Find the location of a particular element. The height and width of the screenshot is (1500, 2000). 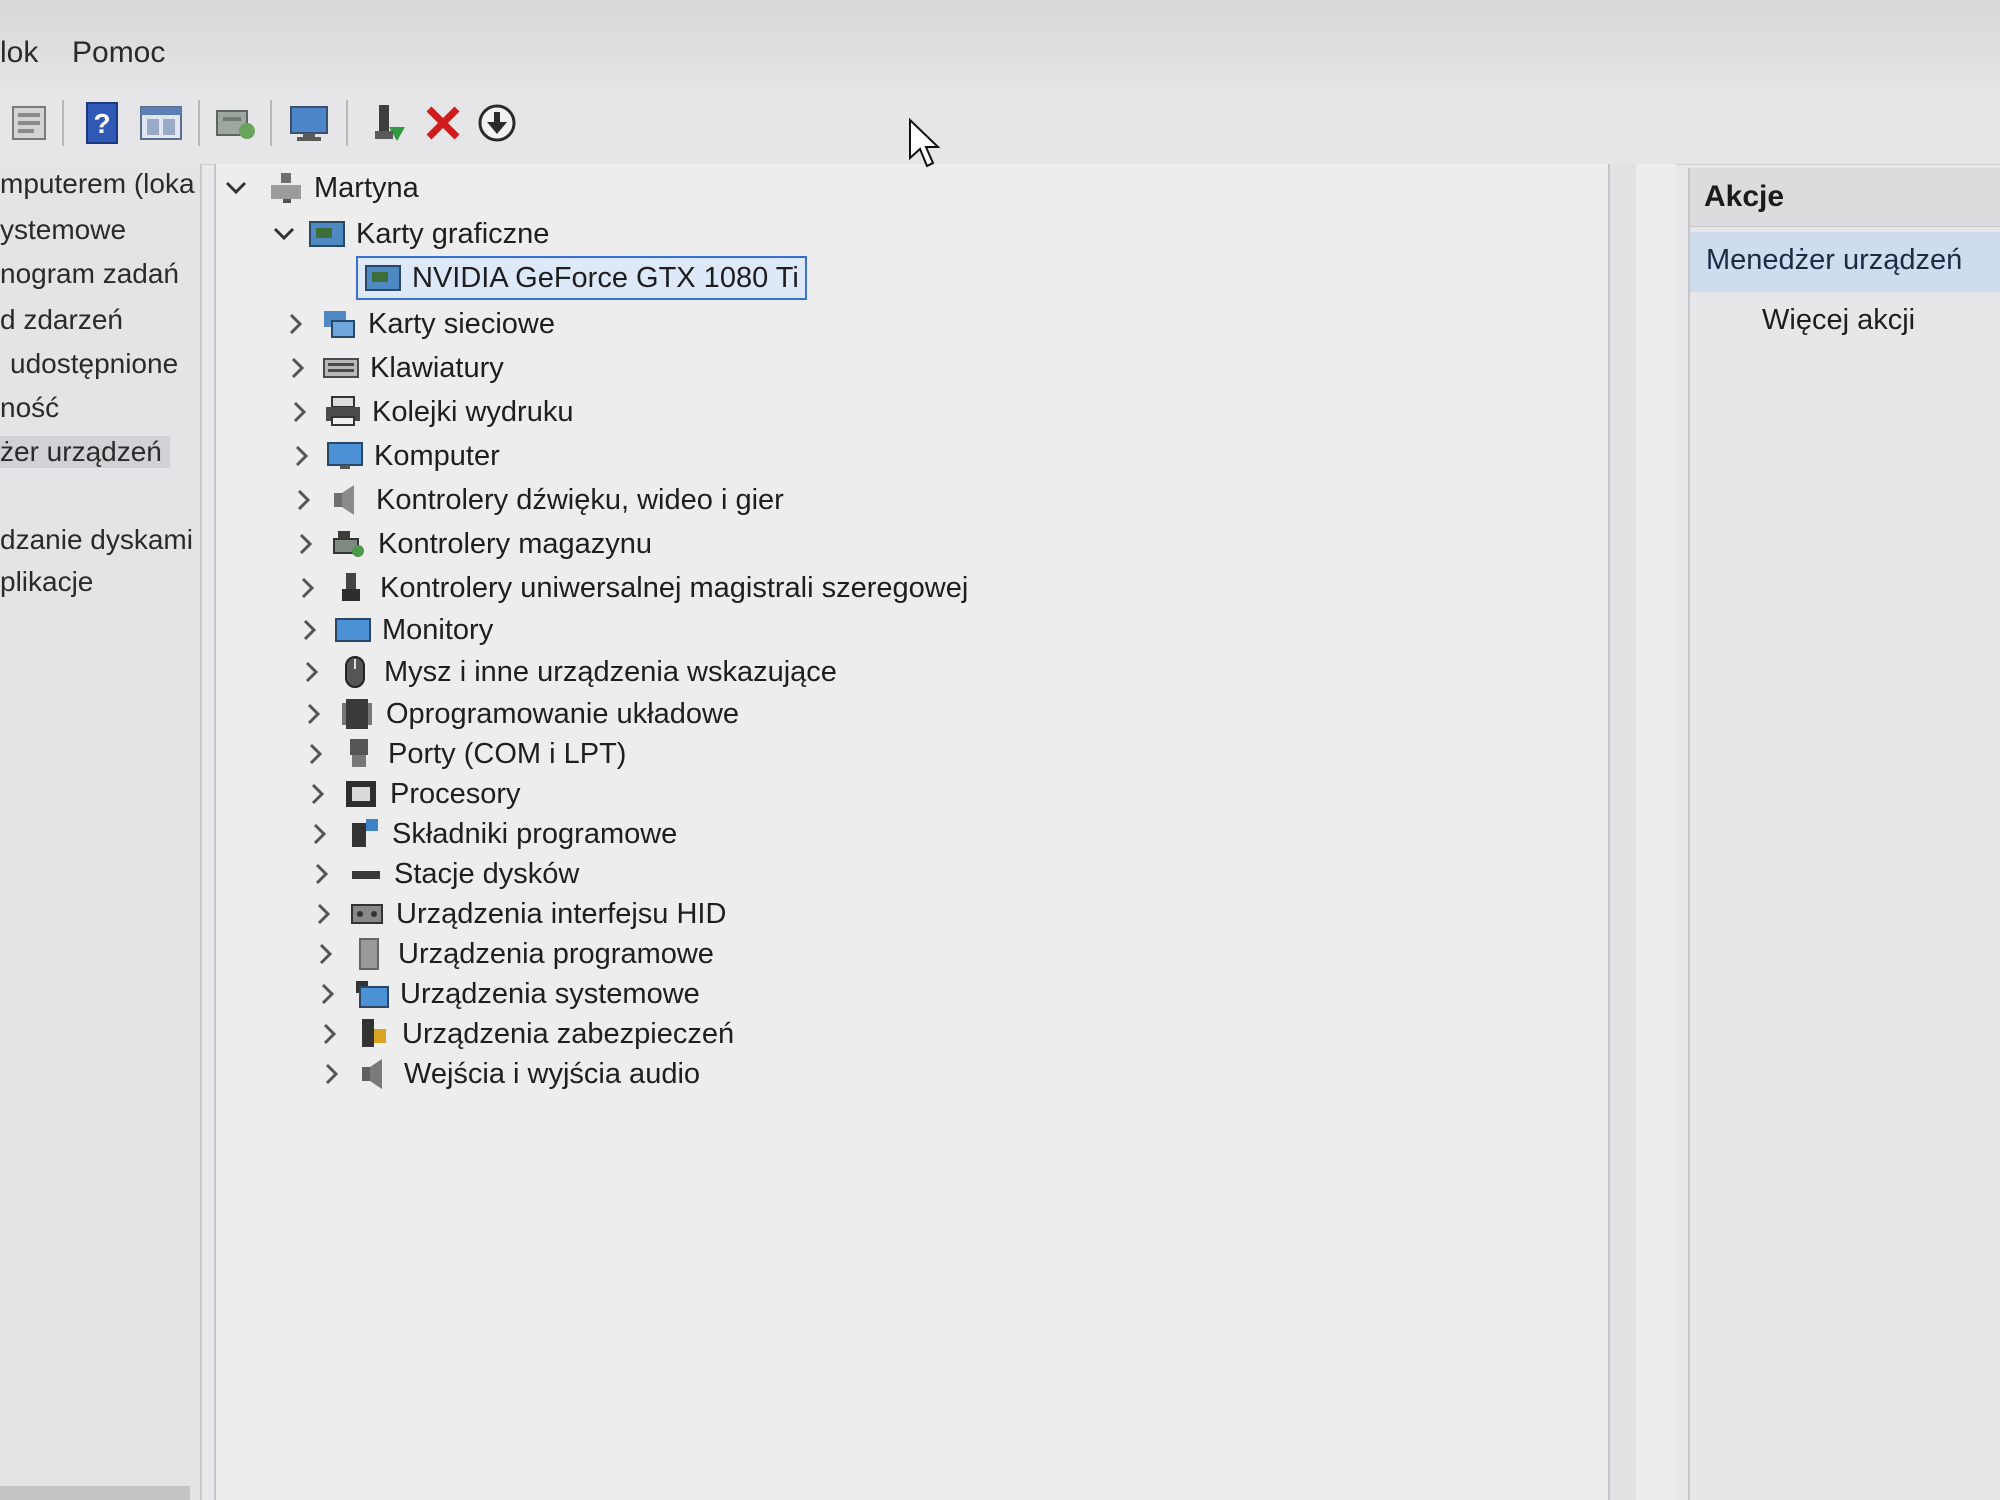

view-icon is located at coordinates (161, 123).